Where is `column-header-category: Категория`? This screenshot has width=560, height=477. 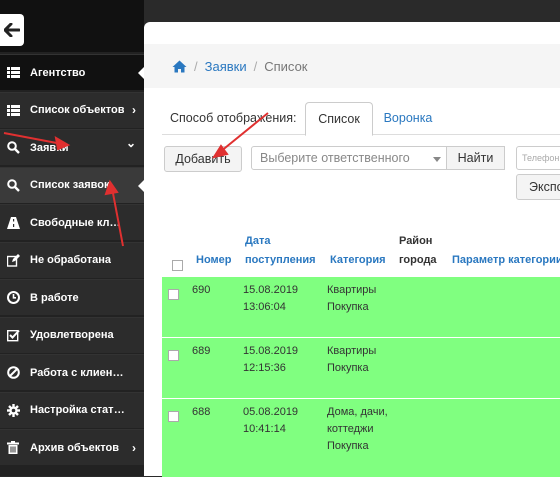
column-header-category: Категория is located at coordinates (358, 260).